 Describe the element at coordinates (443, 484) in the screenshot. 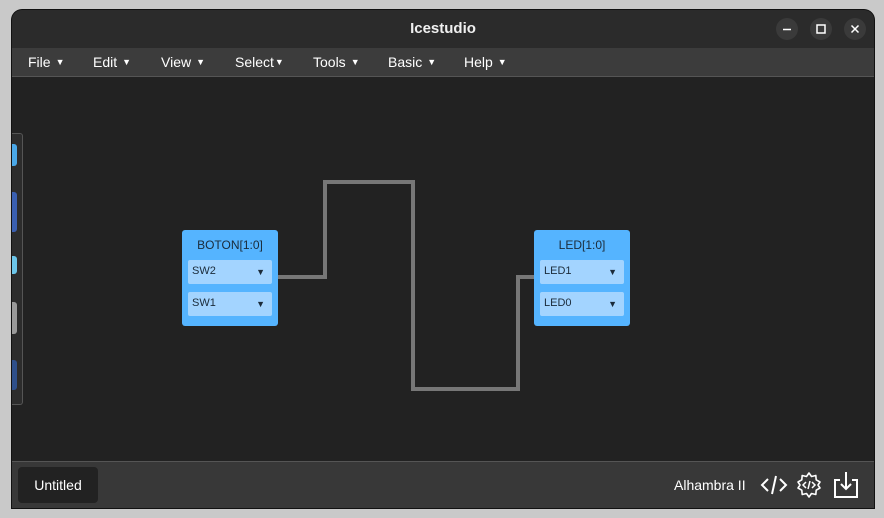

I see `status-bar: Untitled Alhambra II` at that location.